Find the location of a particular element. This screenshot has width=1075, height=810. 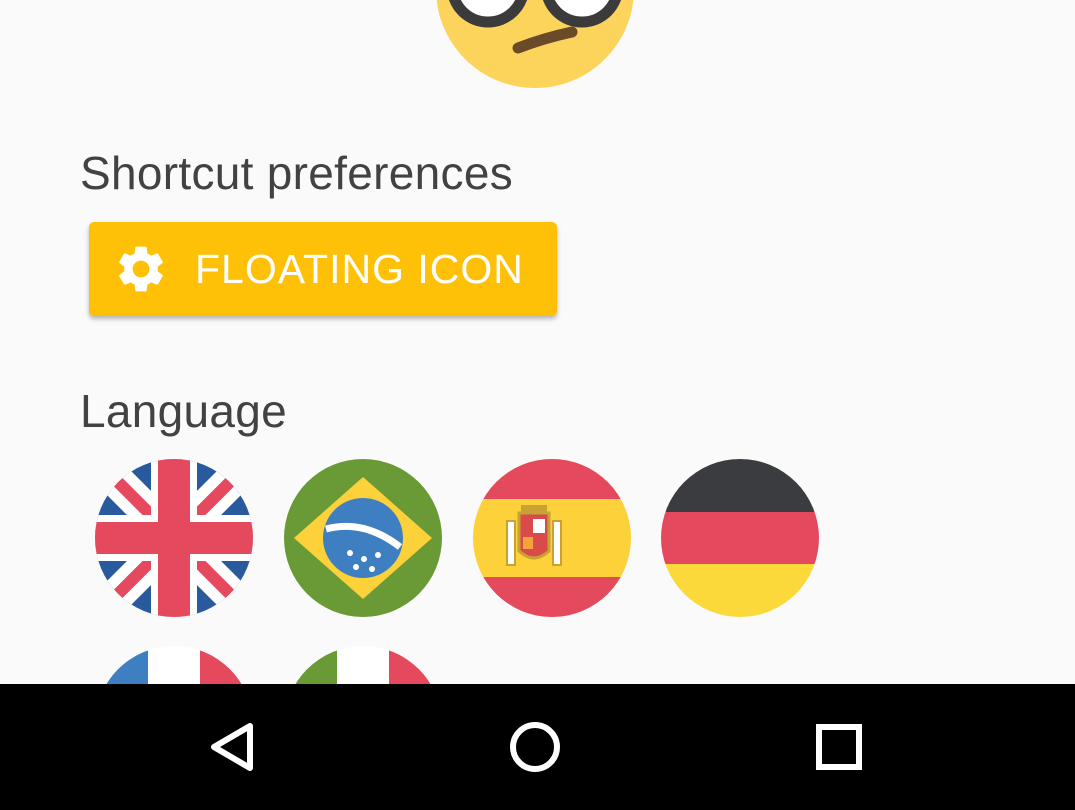

back-icon is located at coordinates (232, 747).